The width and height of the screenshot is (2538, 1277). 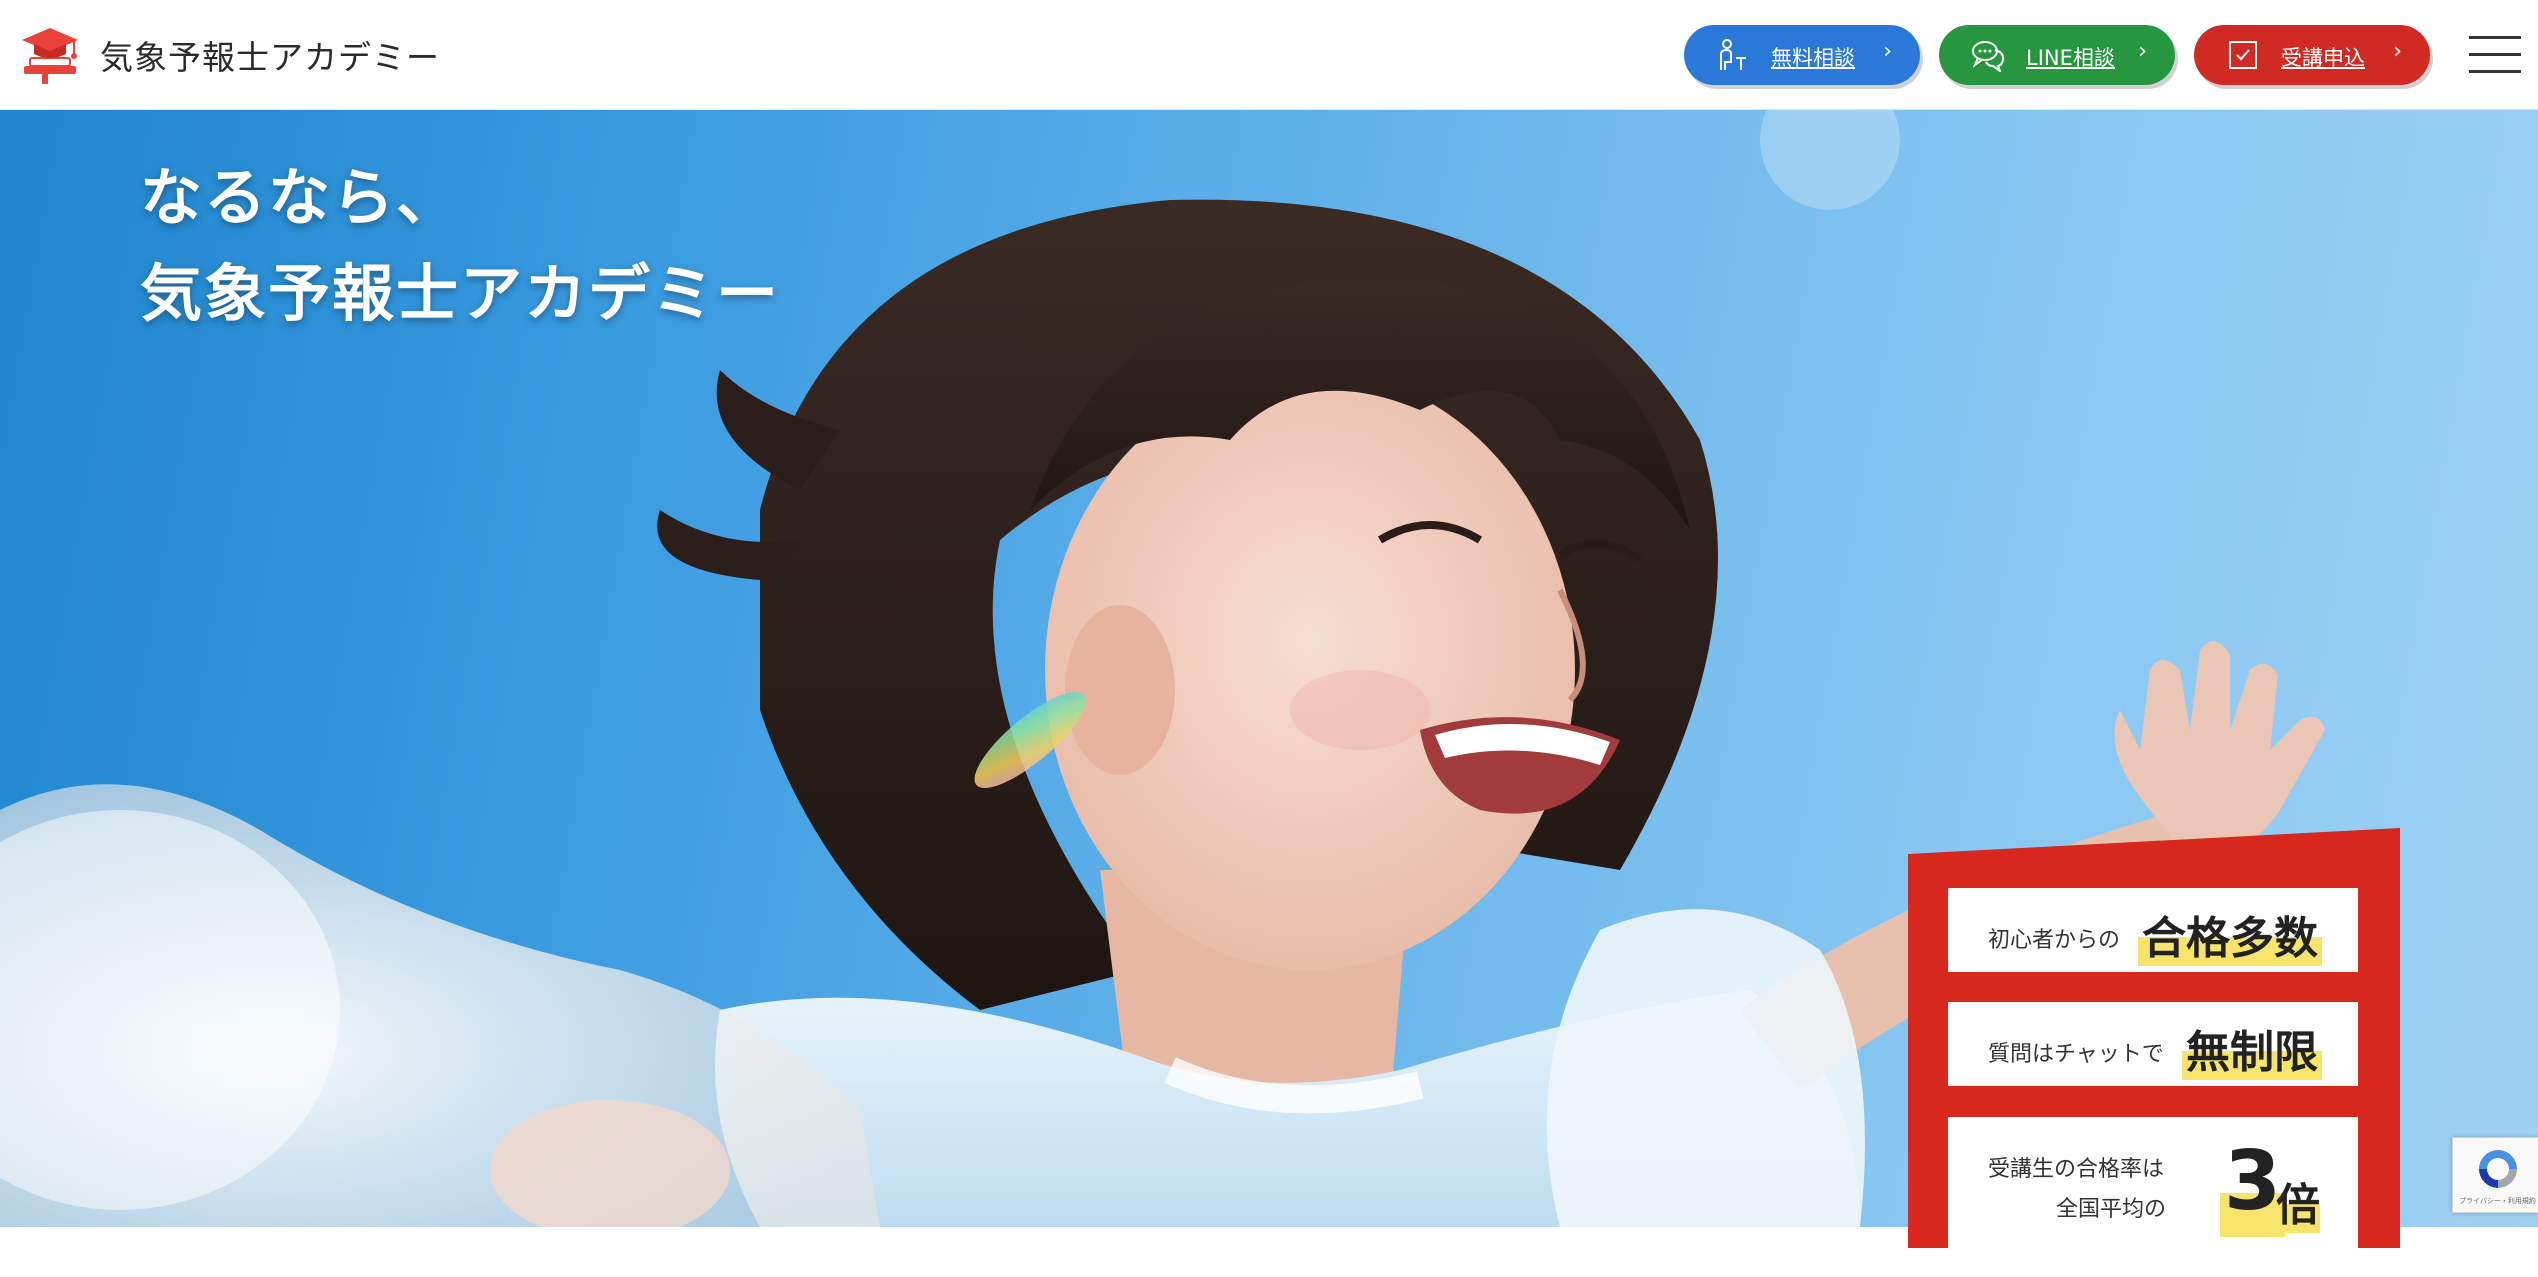 What do you see at coordinates (1813, 58) in the screenshot?
I see `free-consultation-label: 無料相談` at bounding box center [1813, 58].